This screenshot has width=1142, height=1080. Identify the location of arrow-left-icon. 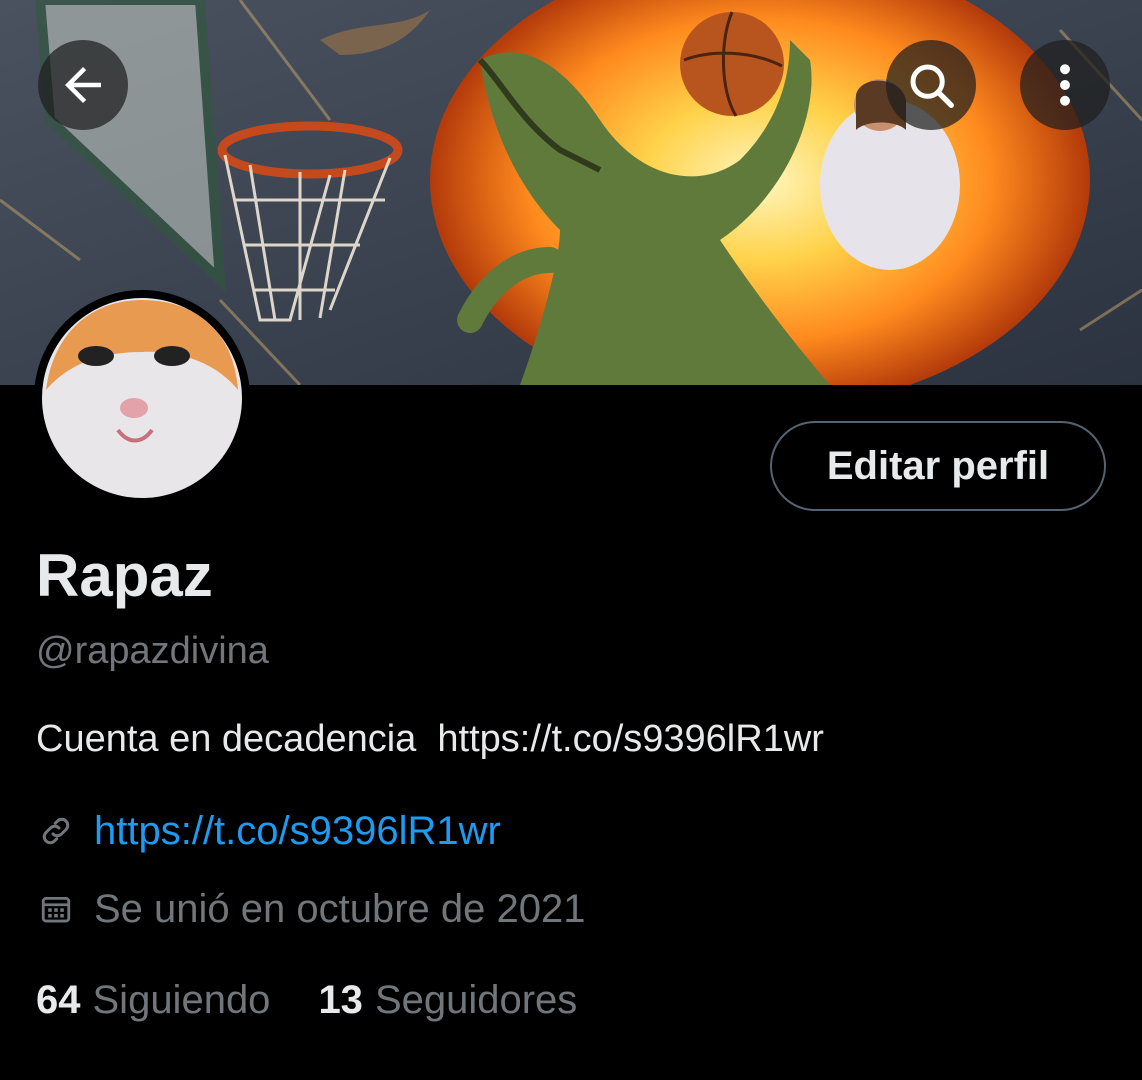
(83, 85).